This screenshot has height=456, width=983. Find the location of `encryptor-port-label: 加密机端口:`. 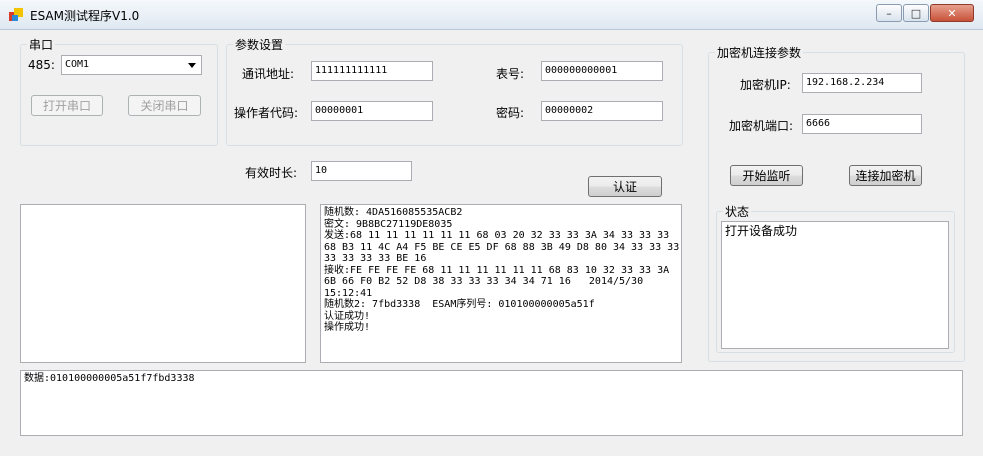

encryptor-port-label: 加密机端口: is located at coordinates (761, 126).